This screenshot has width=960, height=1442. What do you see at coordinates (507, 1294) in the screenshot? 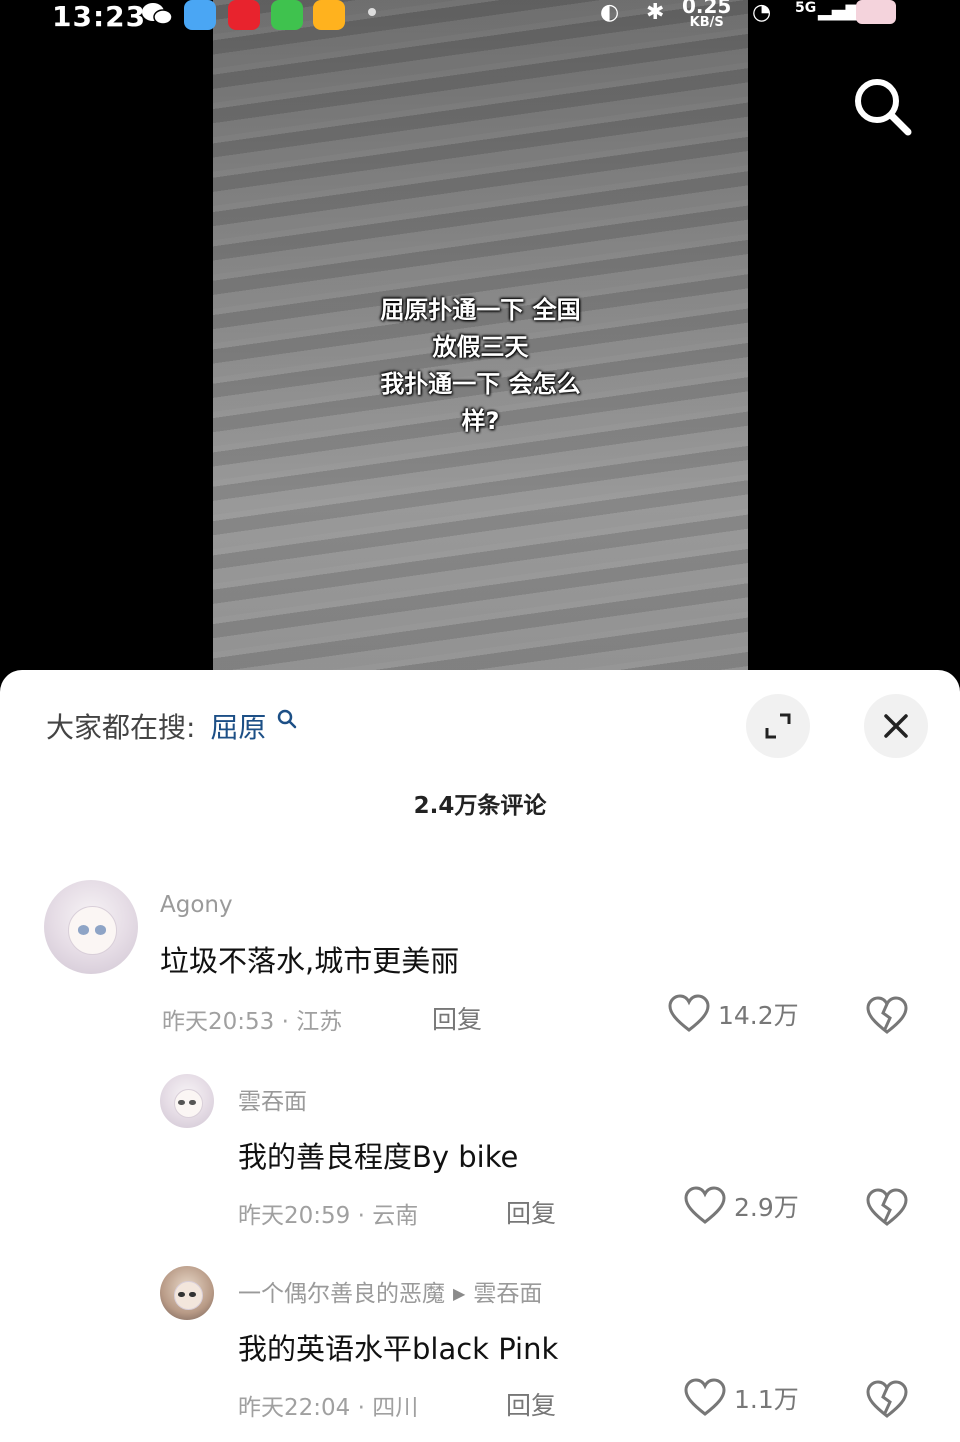
I see `reply-target: 雲吞面` at bounding box center [507, 1294].